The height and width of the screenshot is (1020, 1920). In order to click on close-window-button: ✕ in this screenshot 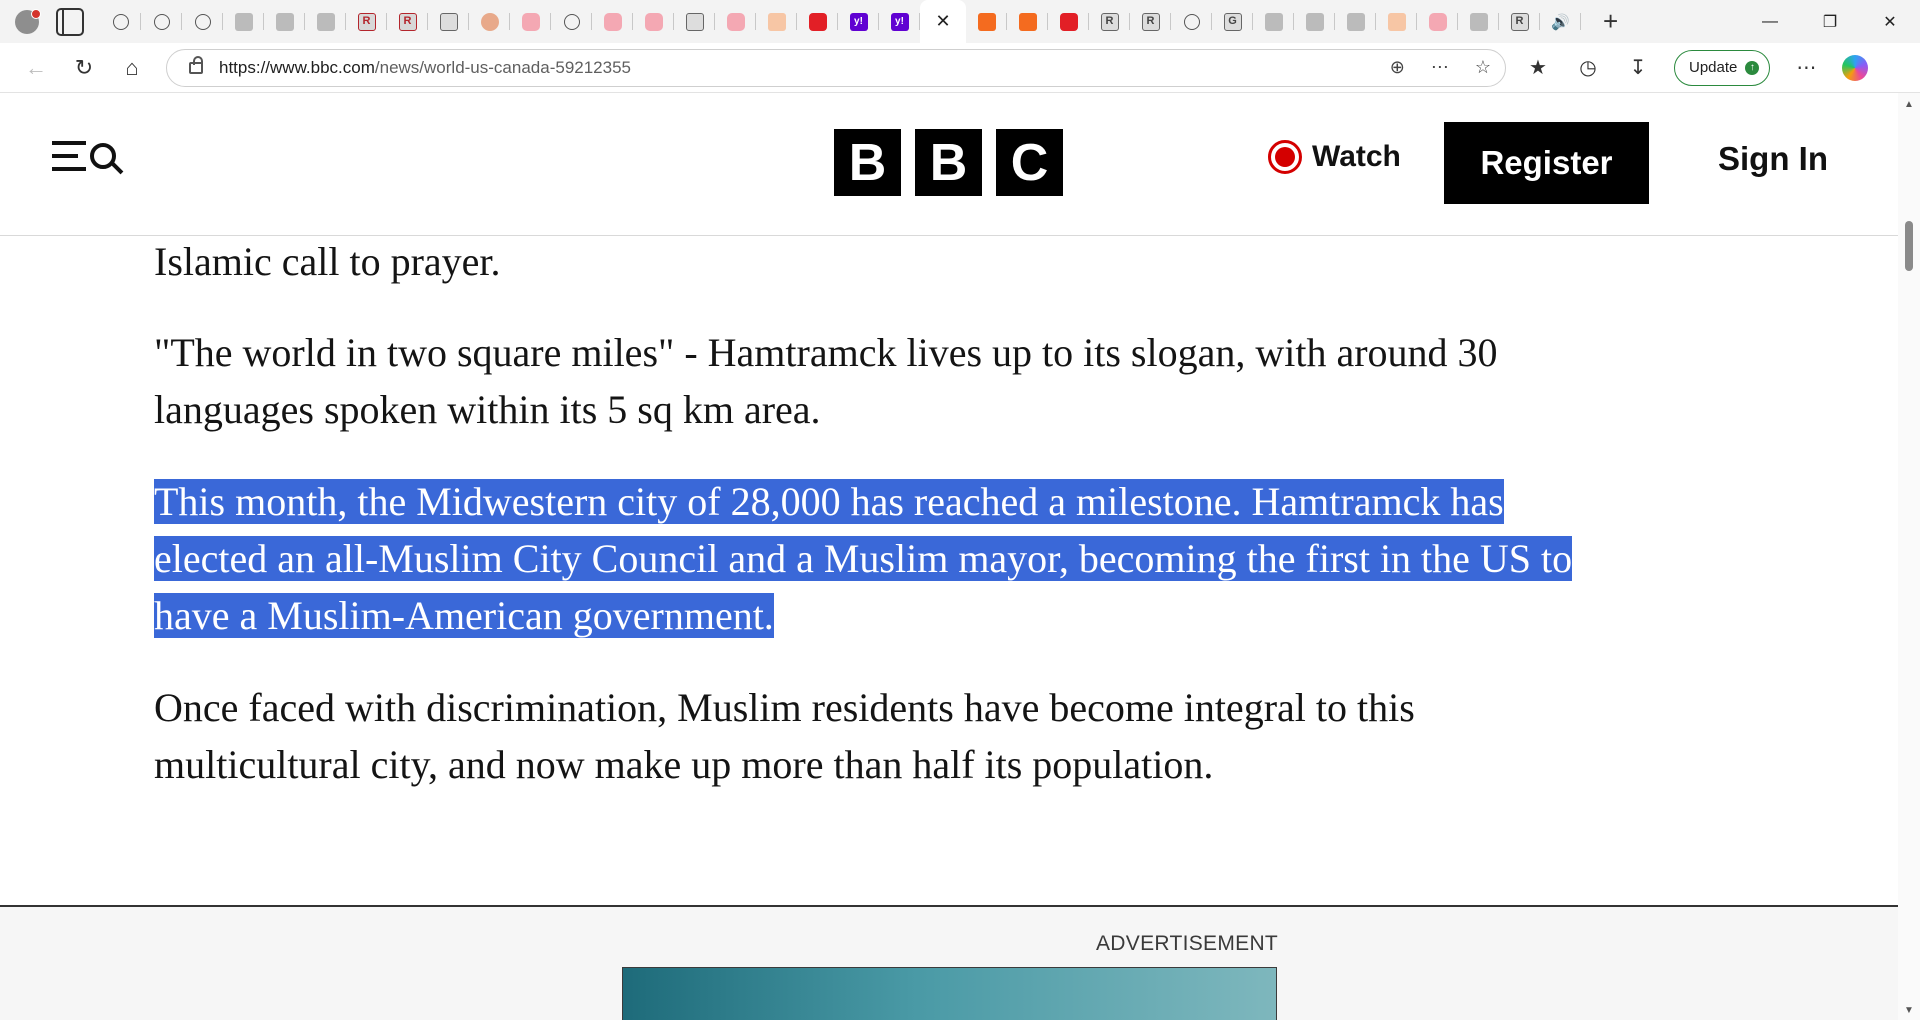, I will do `click(1890, 21)`.